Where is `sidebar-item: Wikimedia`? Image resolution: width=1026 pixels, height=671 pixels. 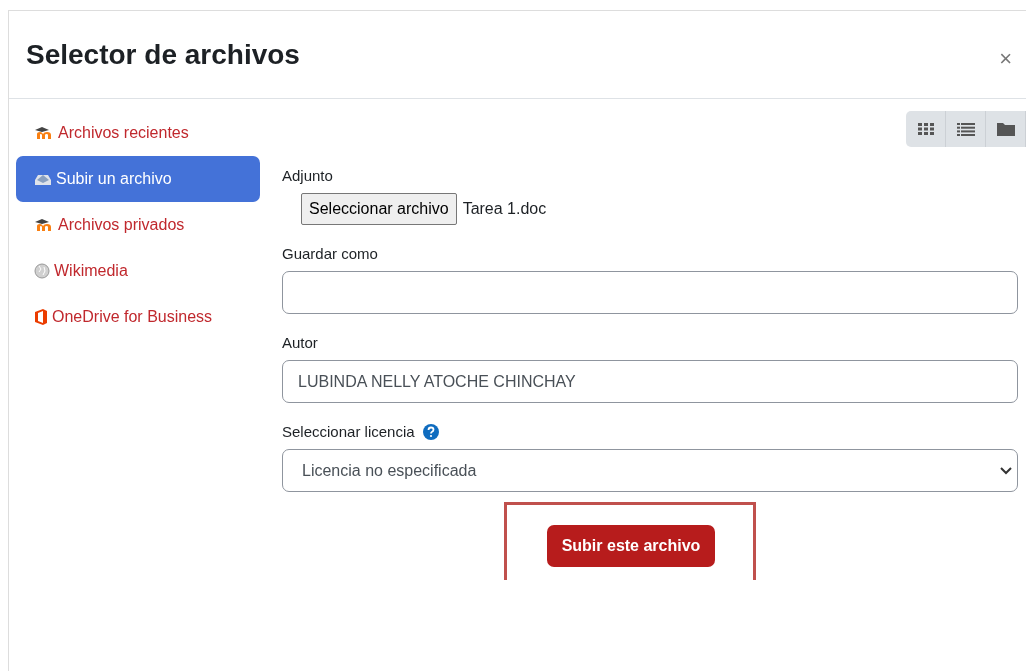 sidebar-item: Wikimedia is located at coordinates (138, 271).